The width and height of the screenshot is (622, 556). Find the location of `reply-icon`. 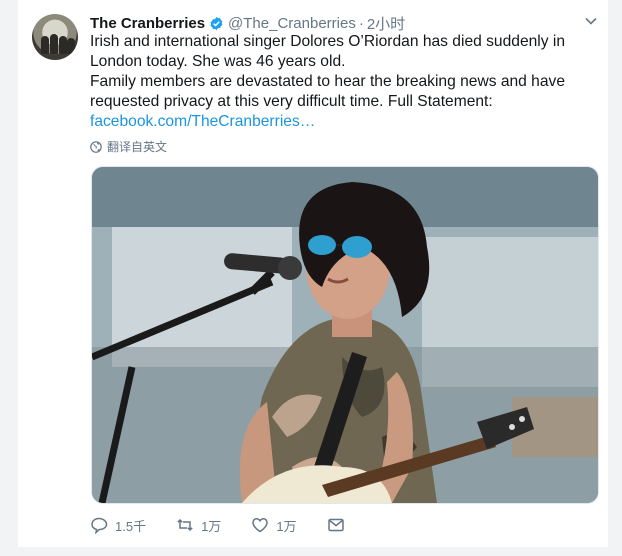

reply-icon is located at coordinates (99, 525).